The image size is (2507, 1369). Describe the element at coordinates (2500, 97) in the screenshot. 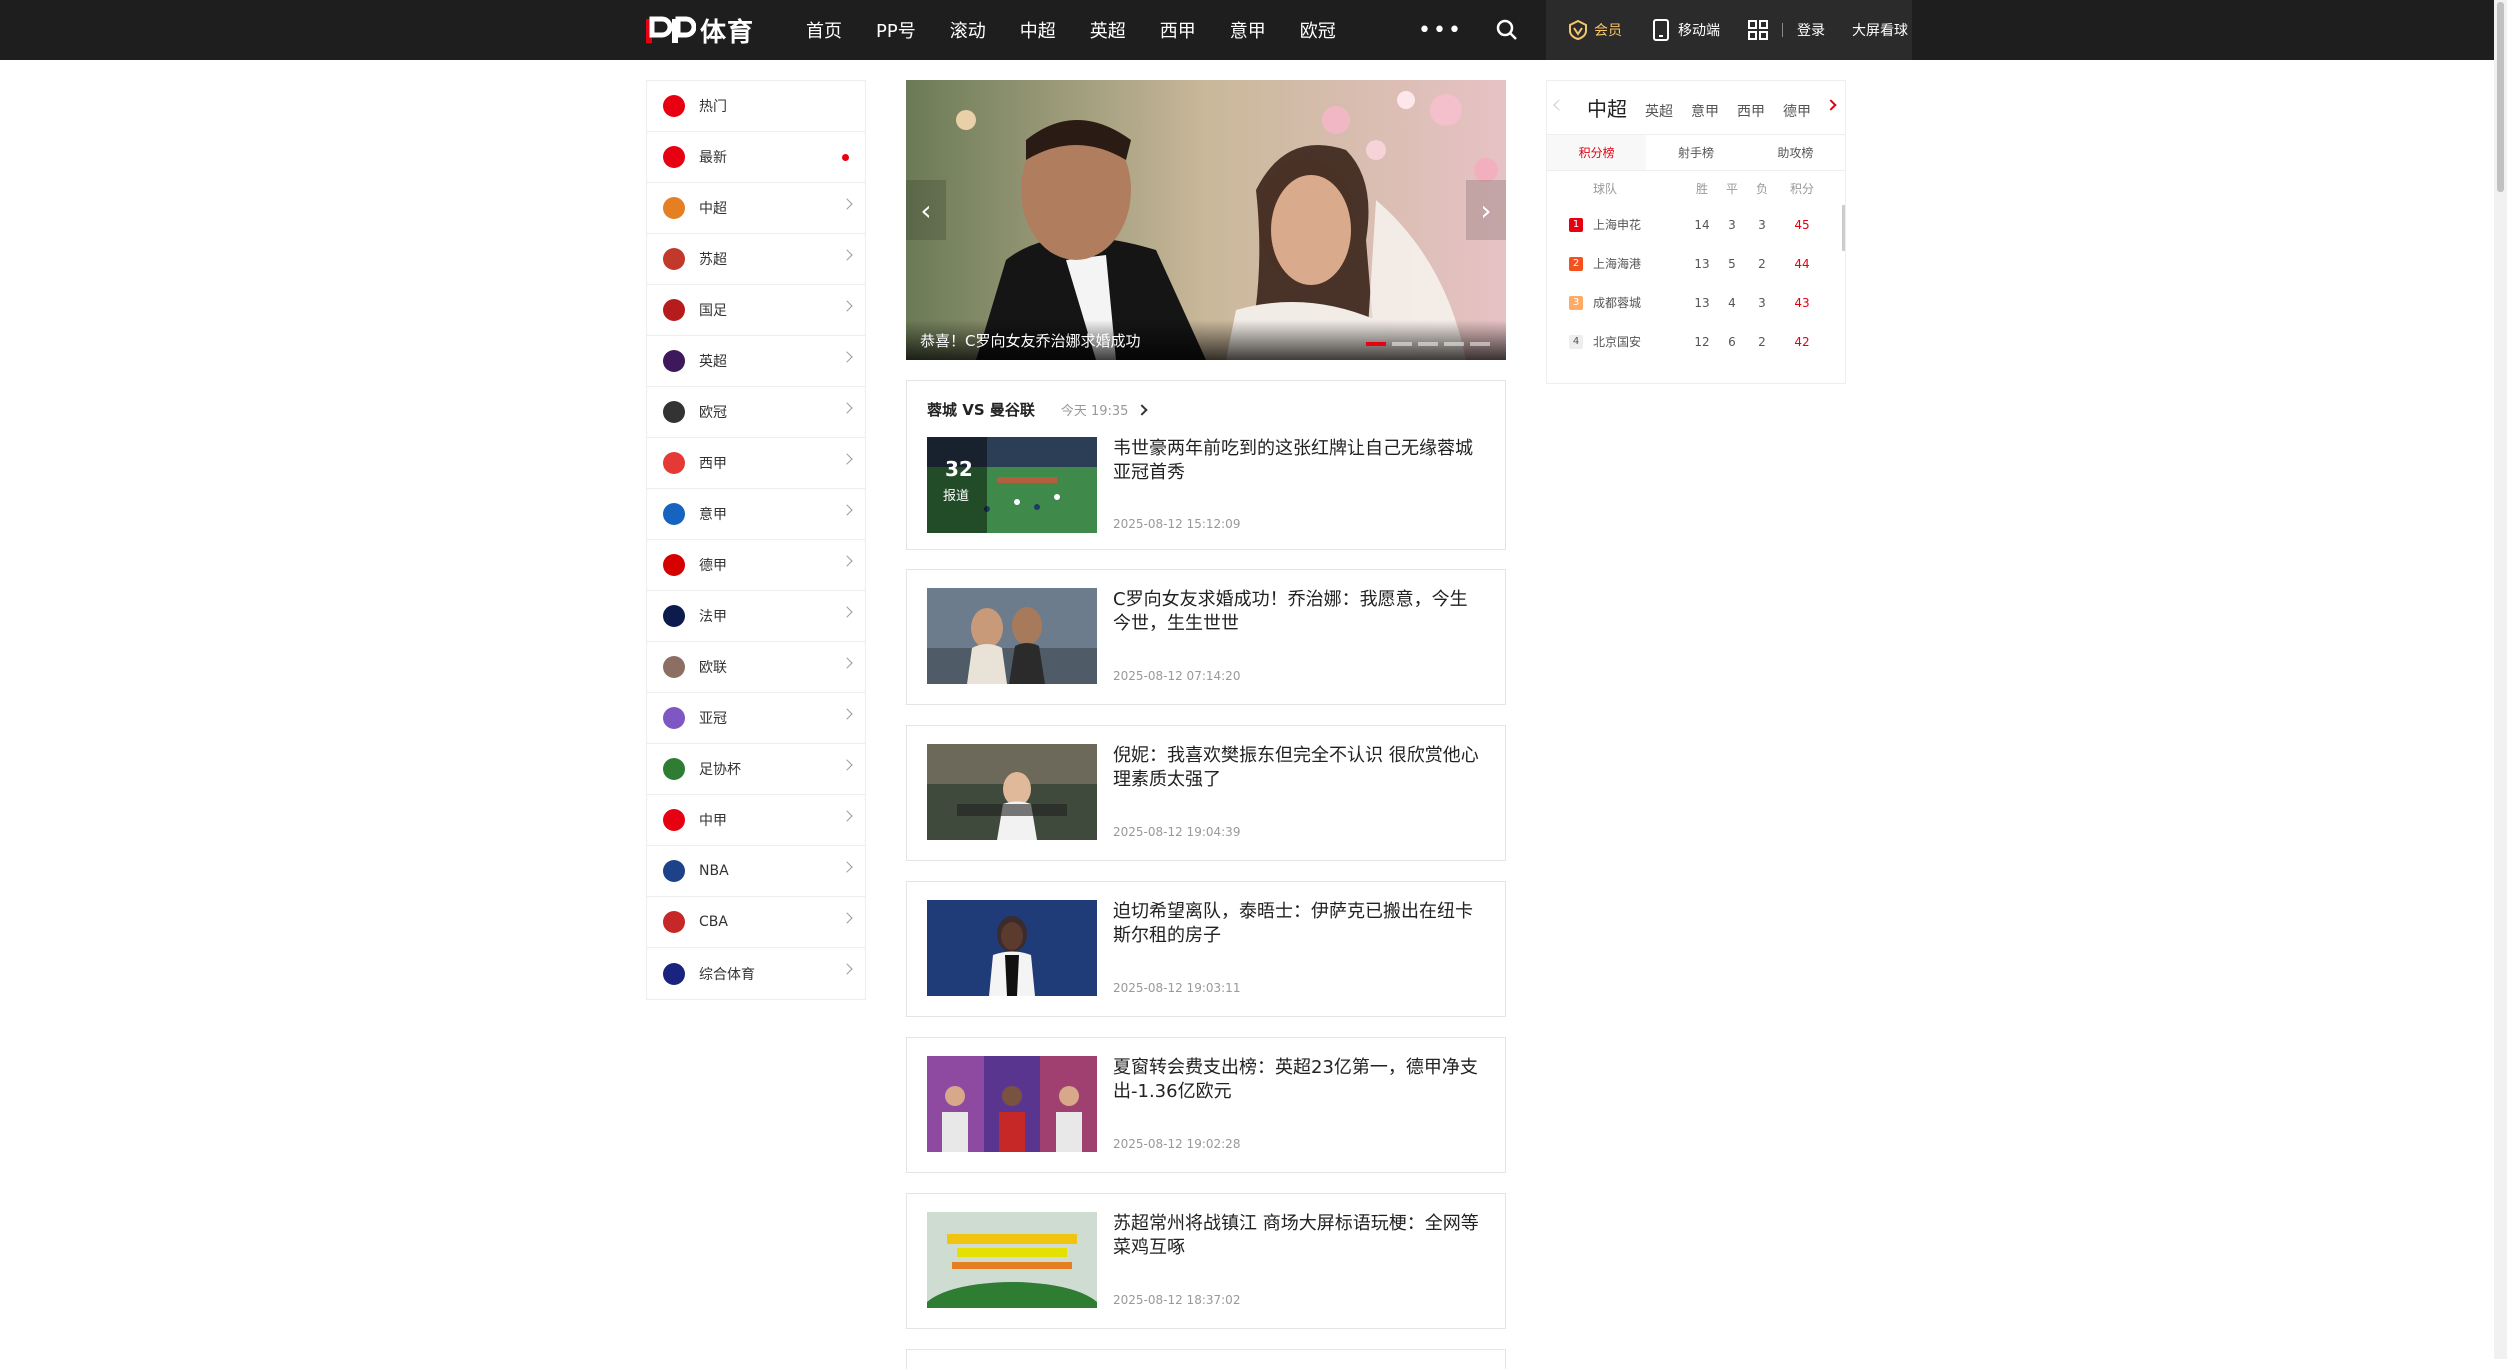

I see `page-scrollbar-thumb` at that location.